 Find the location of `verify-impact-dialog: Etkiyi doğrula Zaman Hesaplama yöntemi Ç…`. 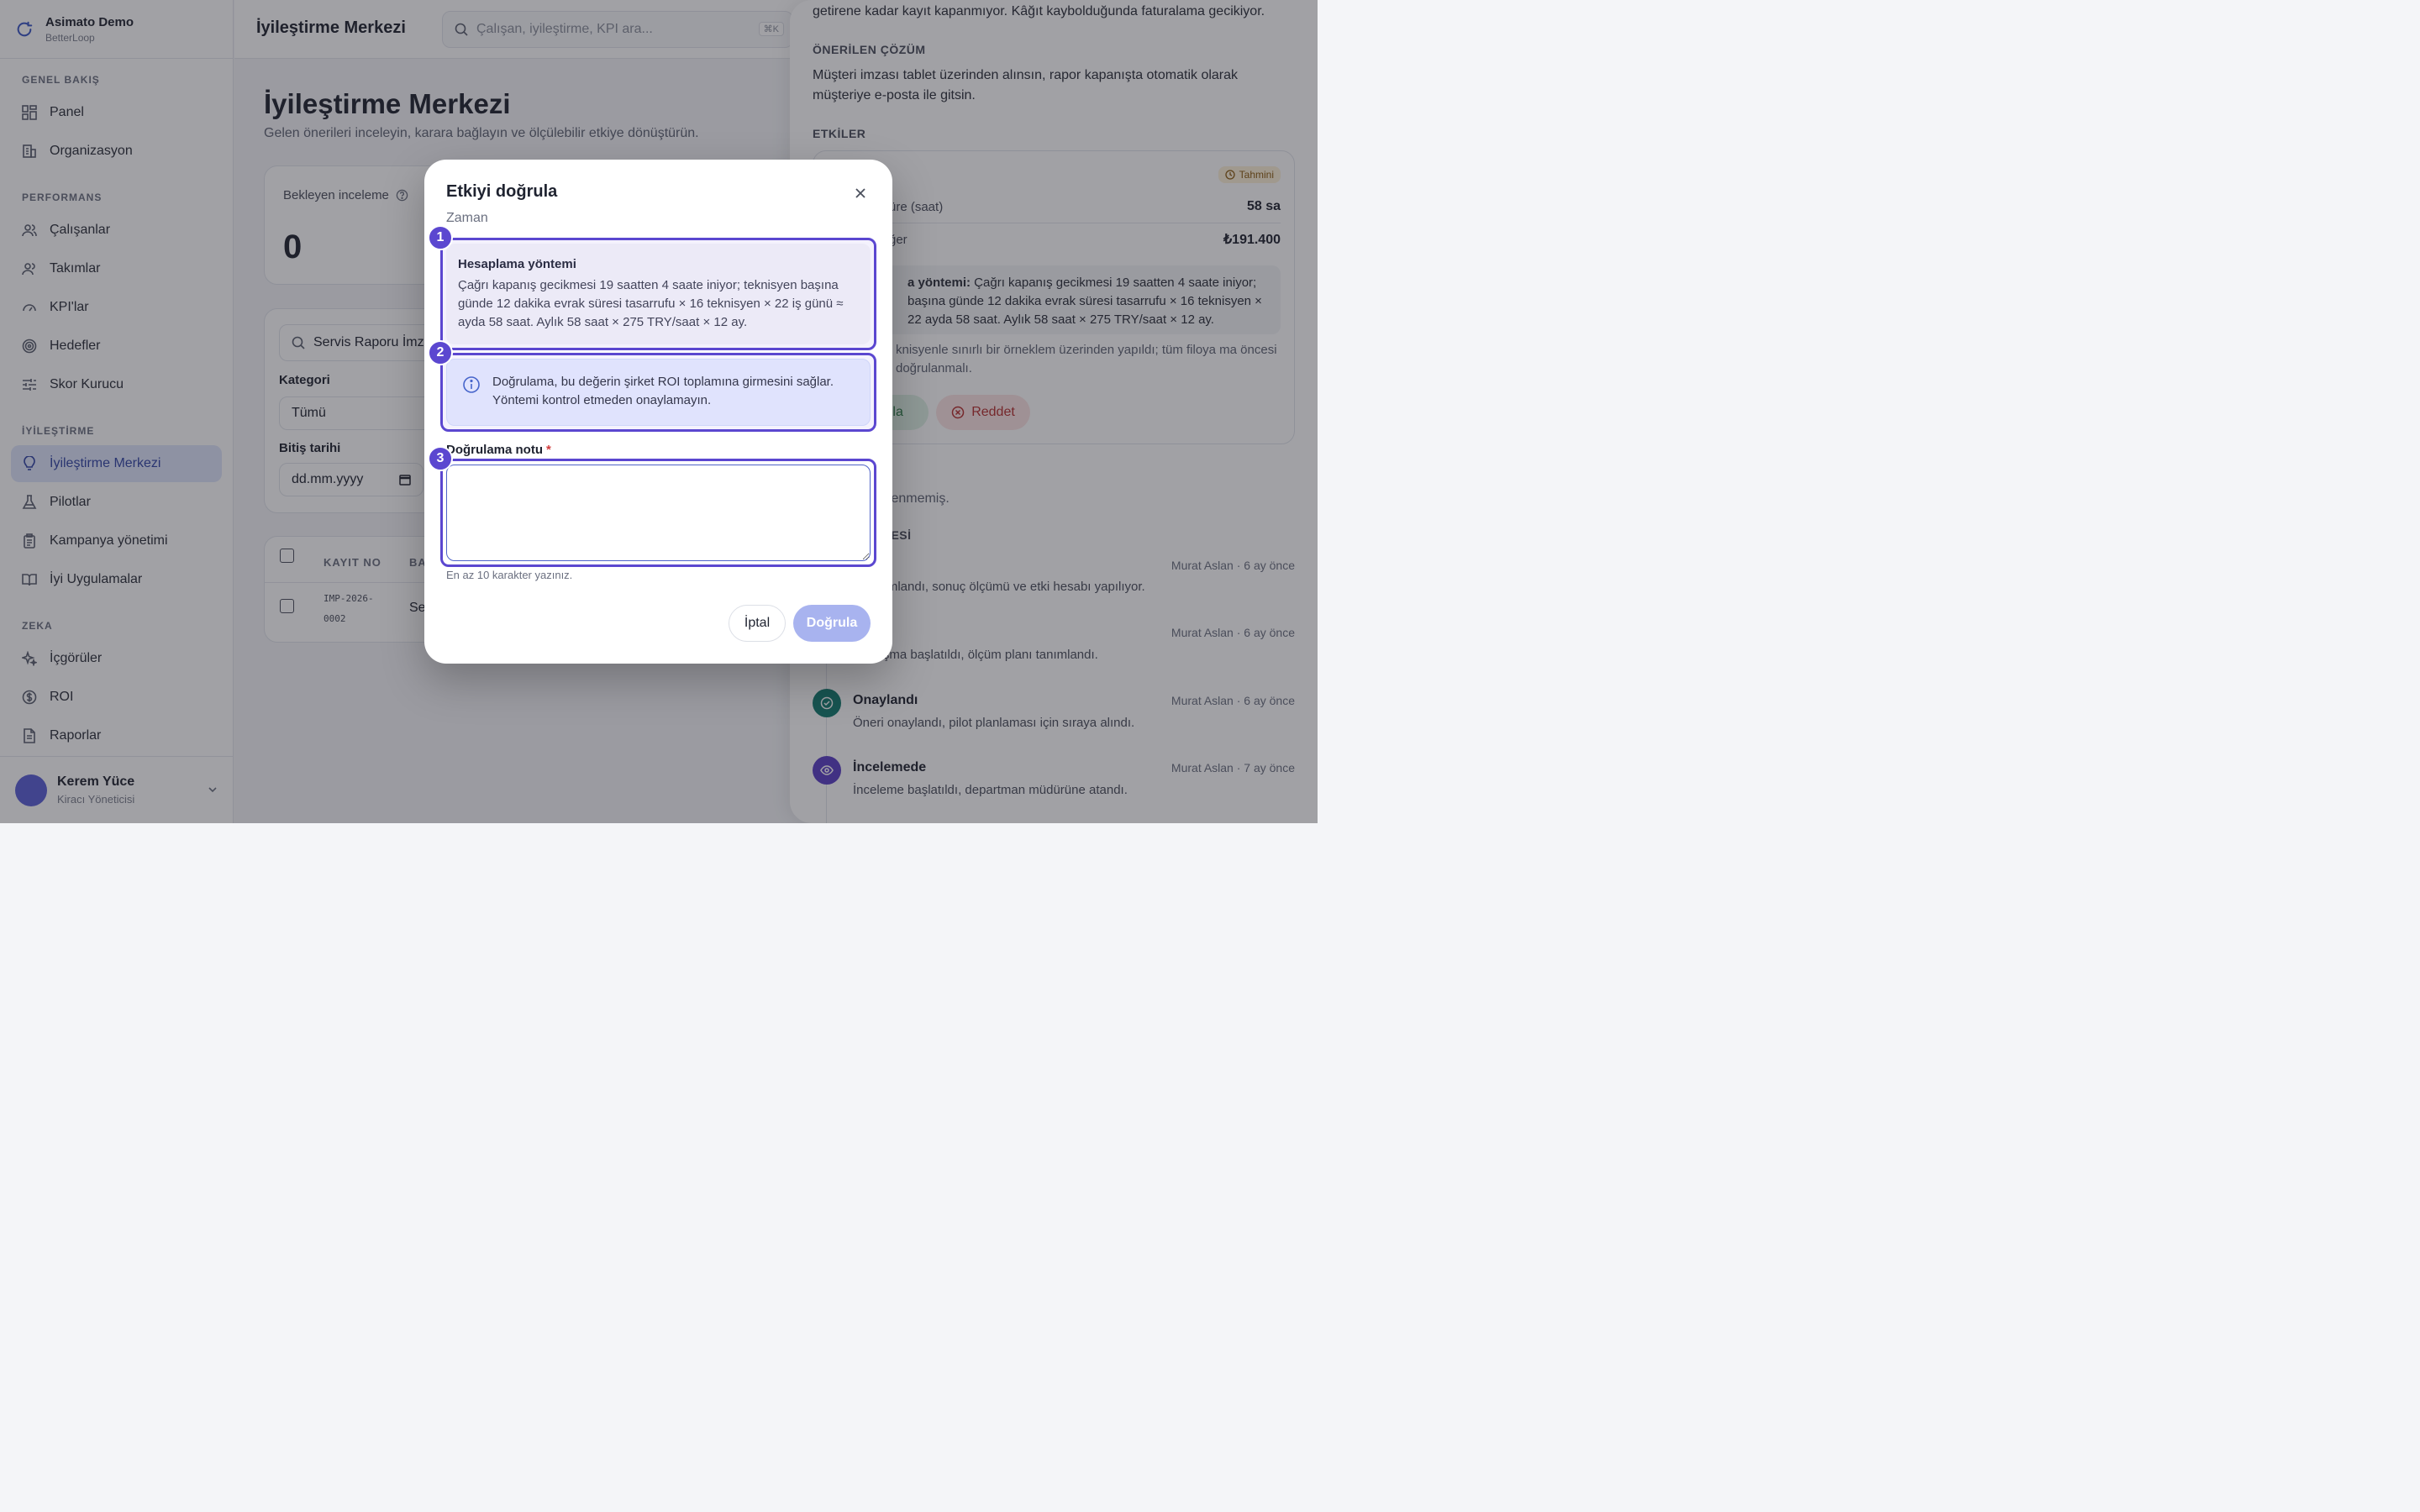

verify-impact-dialog: Etkiyi doğrula Zaman Hesaplama yöntemi Ç… is located at coordinates (658, 412).